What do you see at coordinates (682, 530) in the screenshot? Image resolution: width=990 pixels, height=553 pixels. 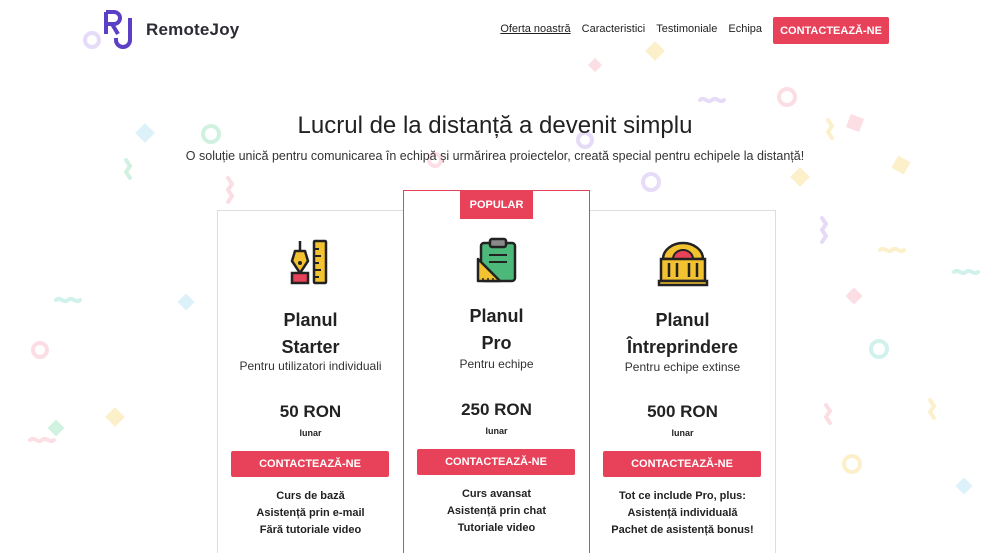 I see `feature-item: Pachet de asistență bonus!` at bounding box center [682, 530].